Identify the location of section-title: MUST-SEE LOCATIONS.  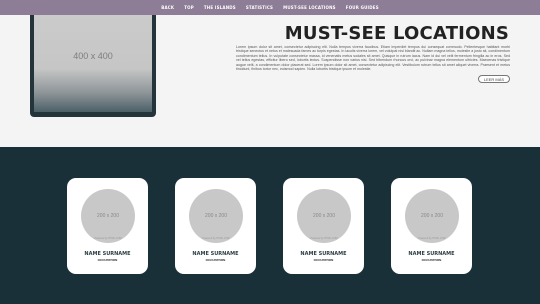
(396, 33).